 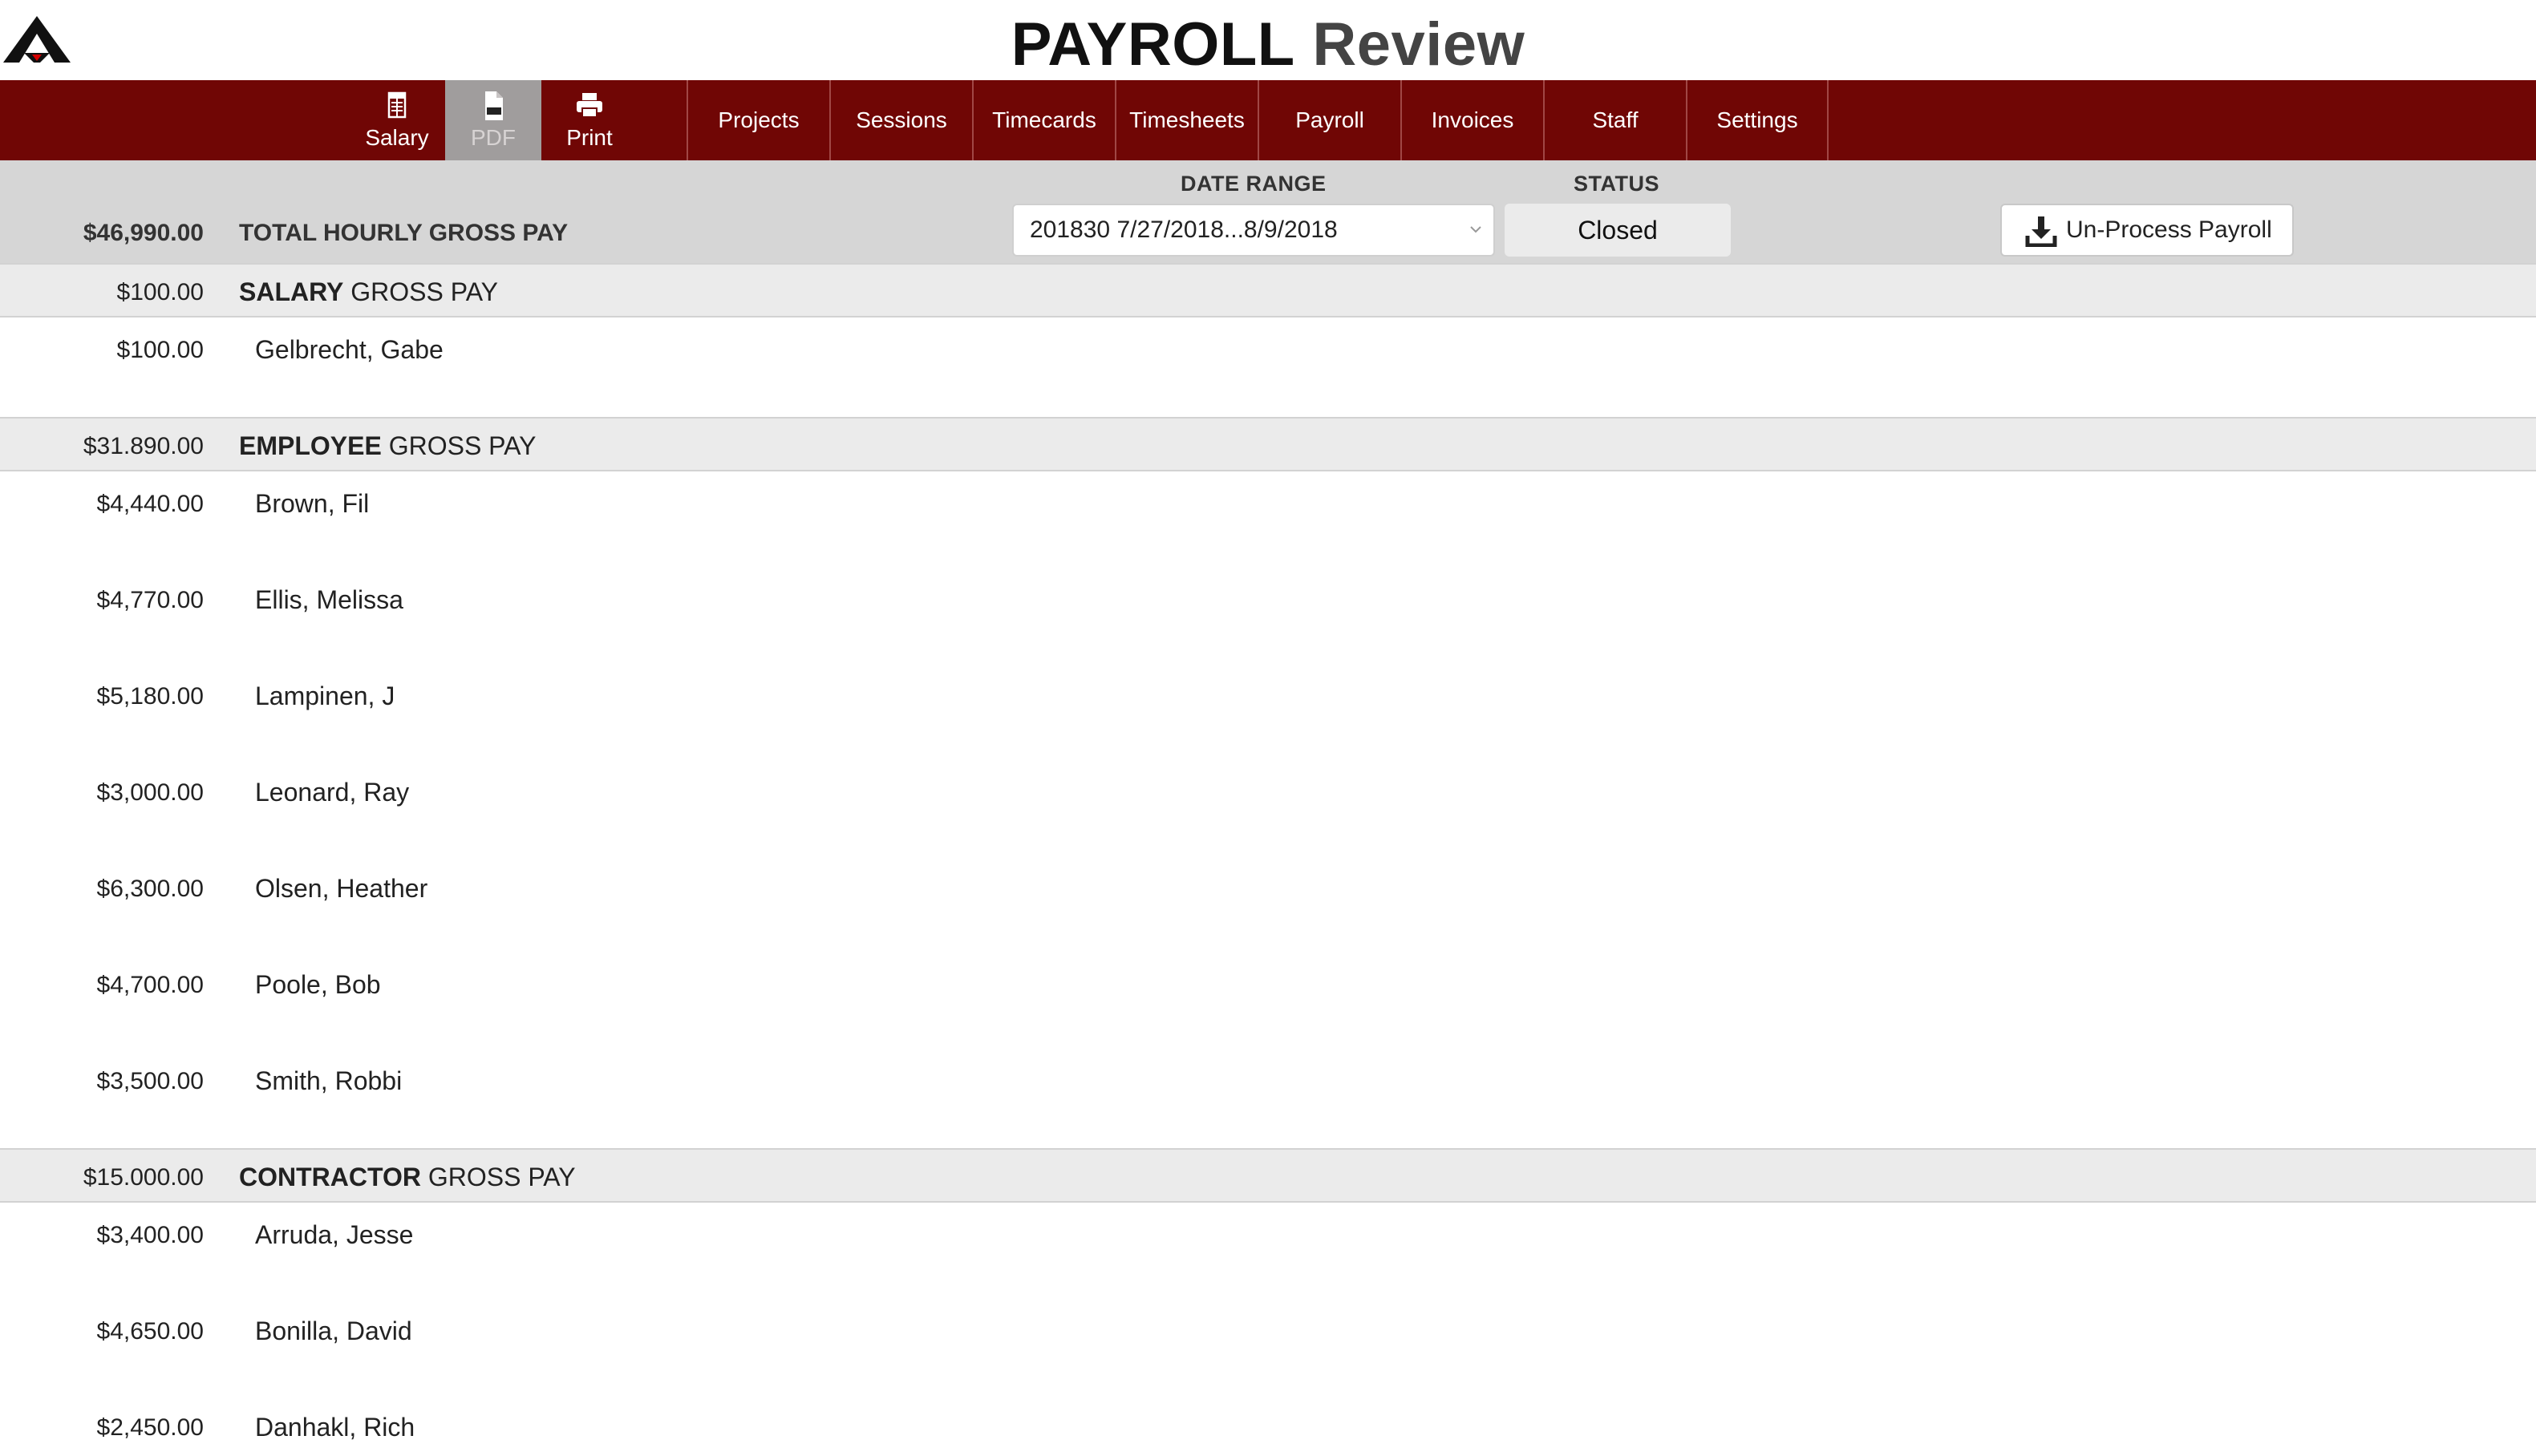 What do you see at coordinates (150, 985) in the screenshot?
I see `row-amount: $4,700.00` at bounding box center [150, 985].